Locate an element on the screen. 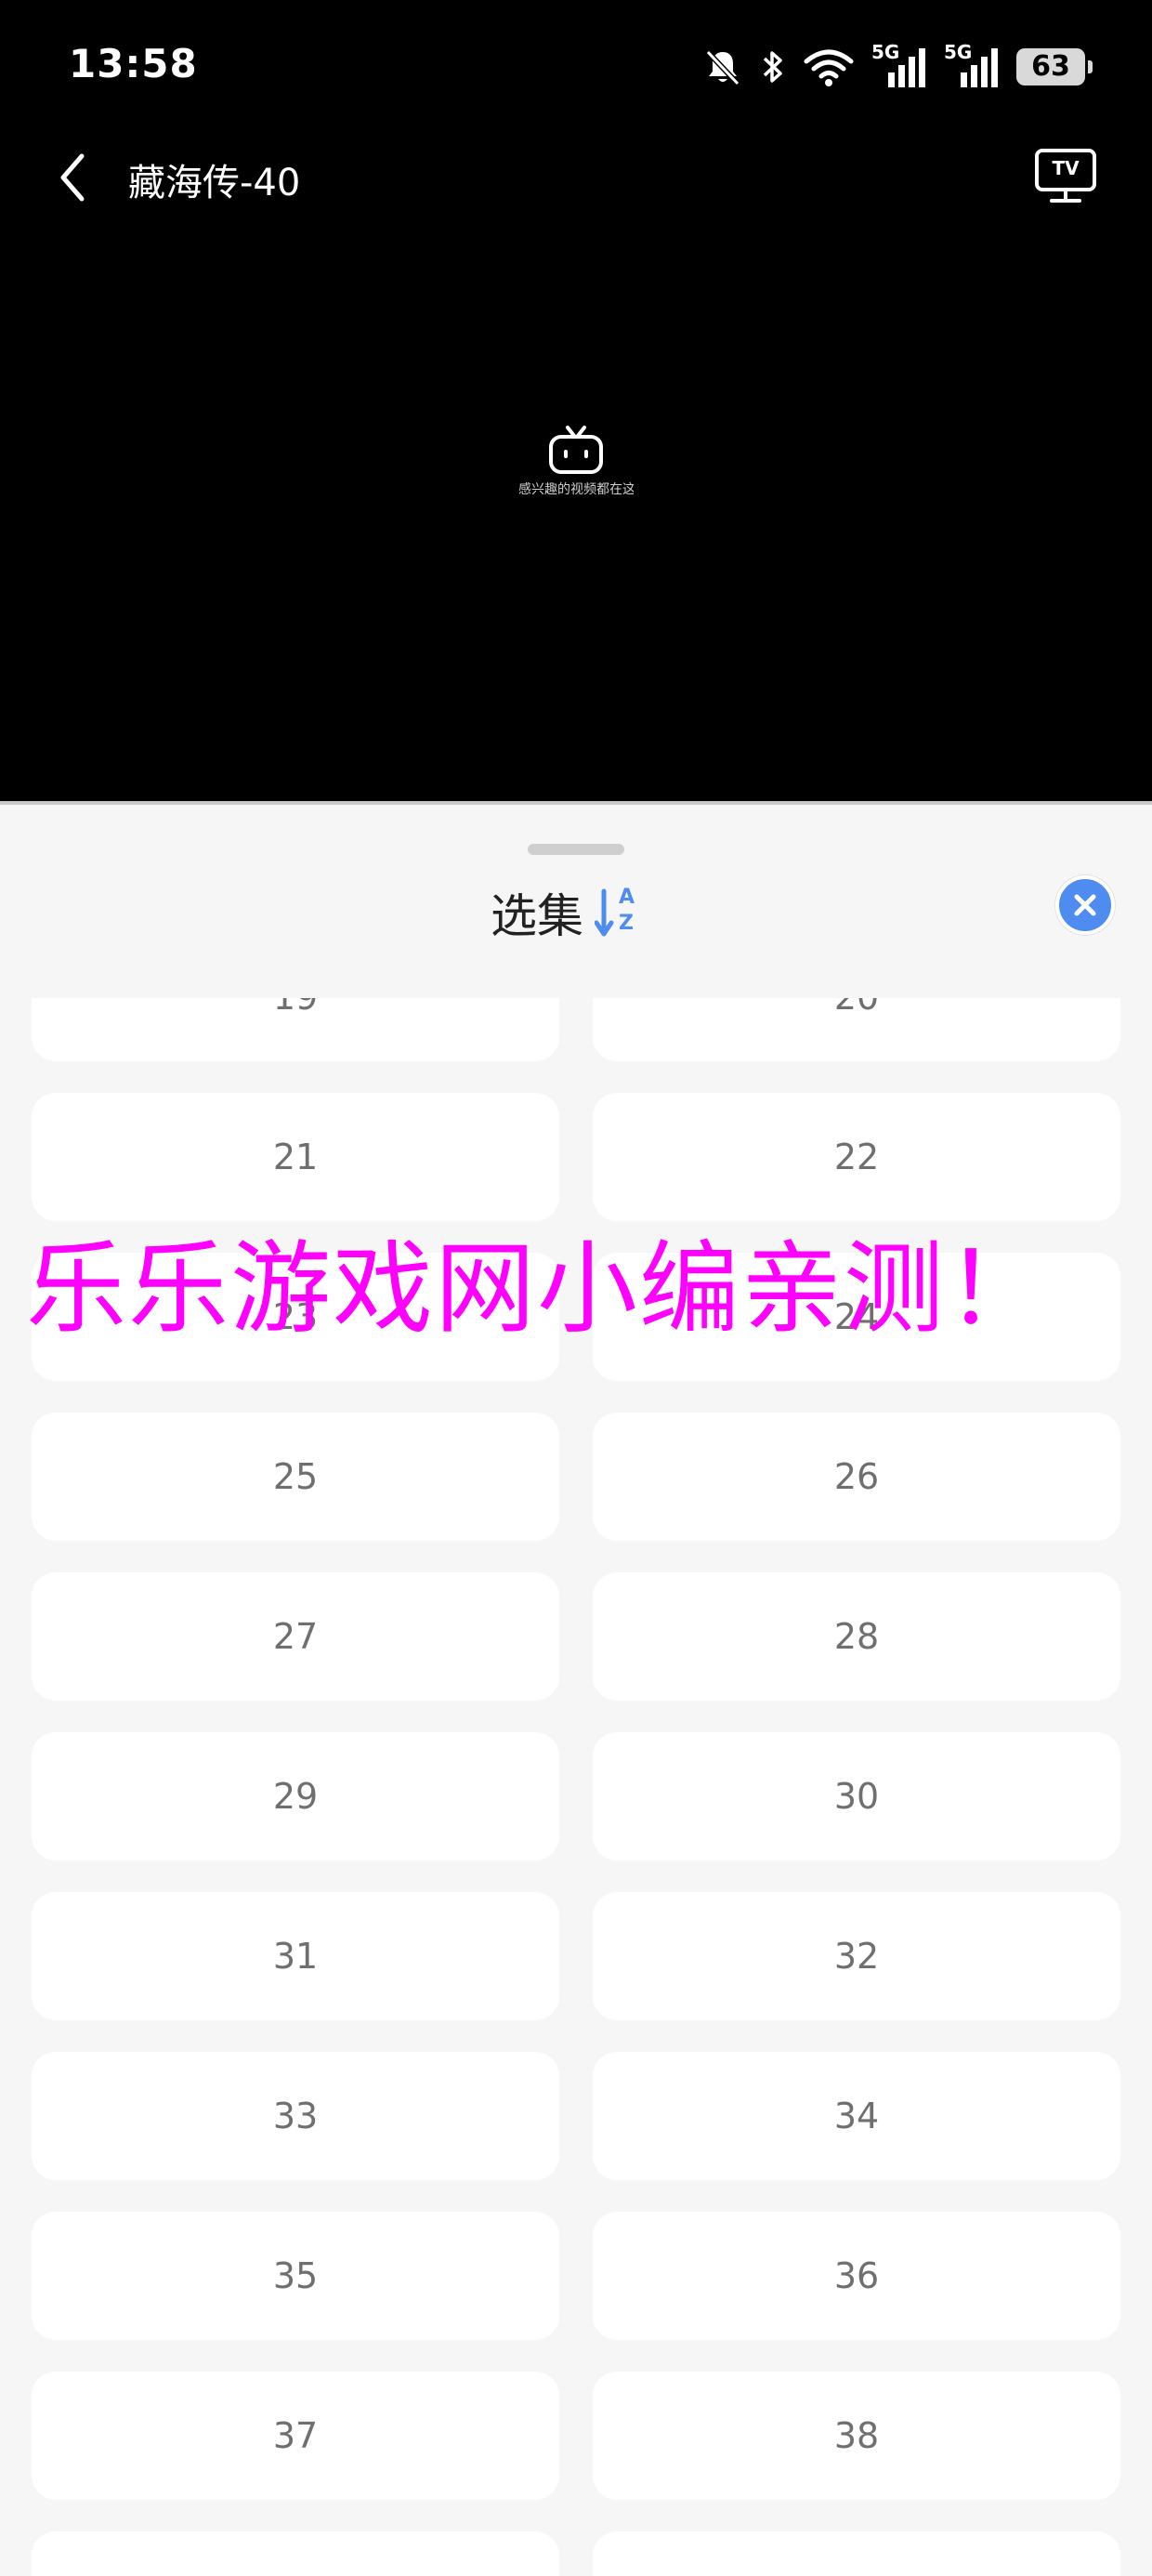 This screenshot has width=1152, height=2576. player-hint-text: 感兴趣的视频都在这里 is located at coordinates (576, 489).